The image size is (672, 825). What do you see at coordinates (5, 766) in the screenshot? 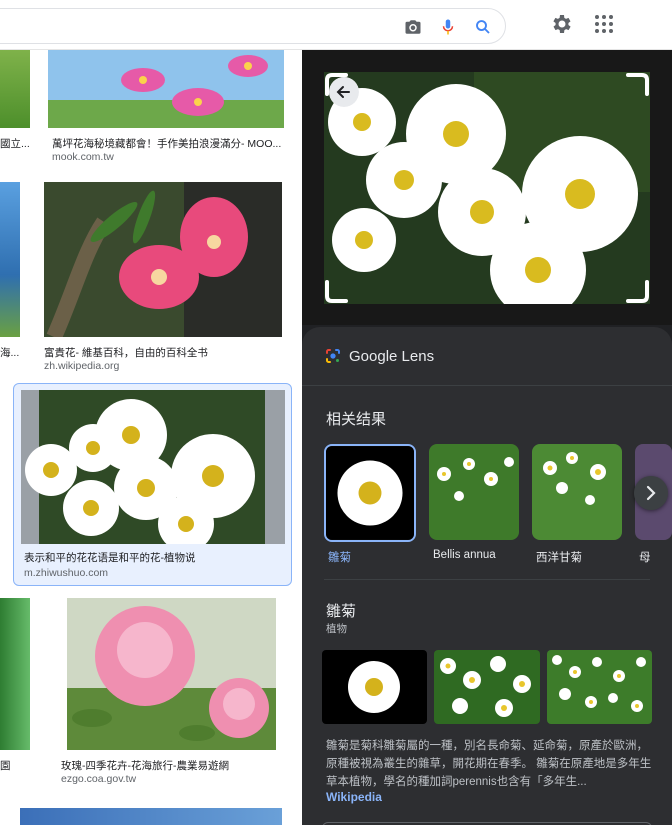
I see `result-caption-partial: 園` at bounding box center [5, 766].